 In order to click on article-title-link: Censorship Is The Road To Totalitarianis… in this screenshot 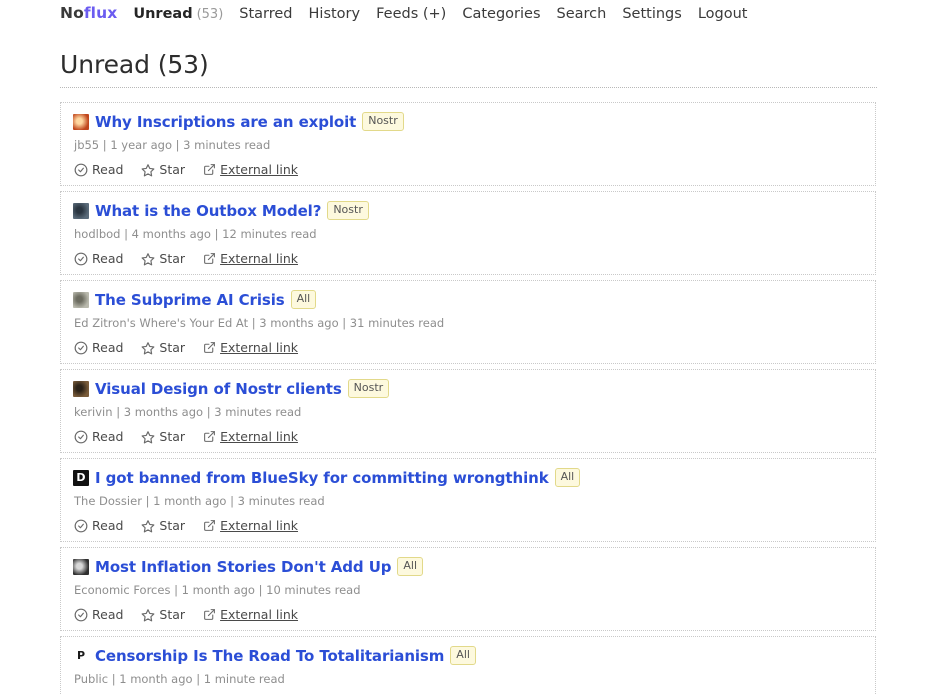, I will do `click(269, 656)`.